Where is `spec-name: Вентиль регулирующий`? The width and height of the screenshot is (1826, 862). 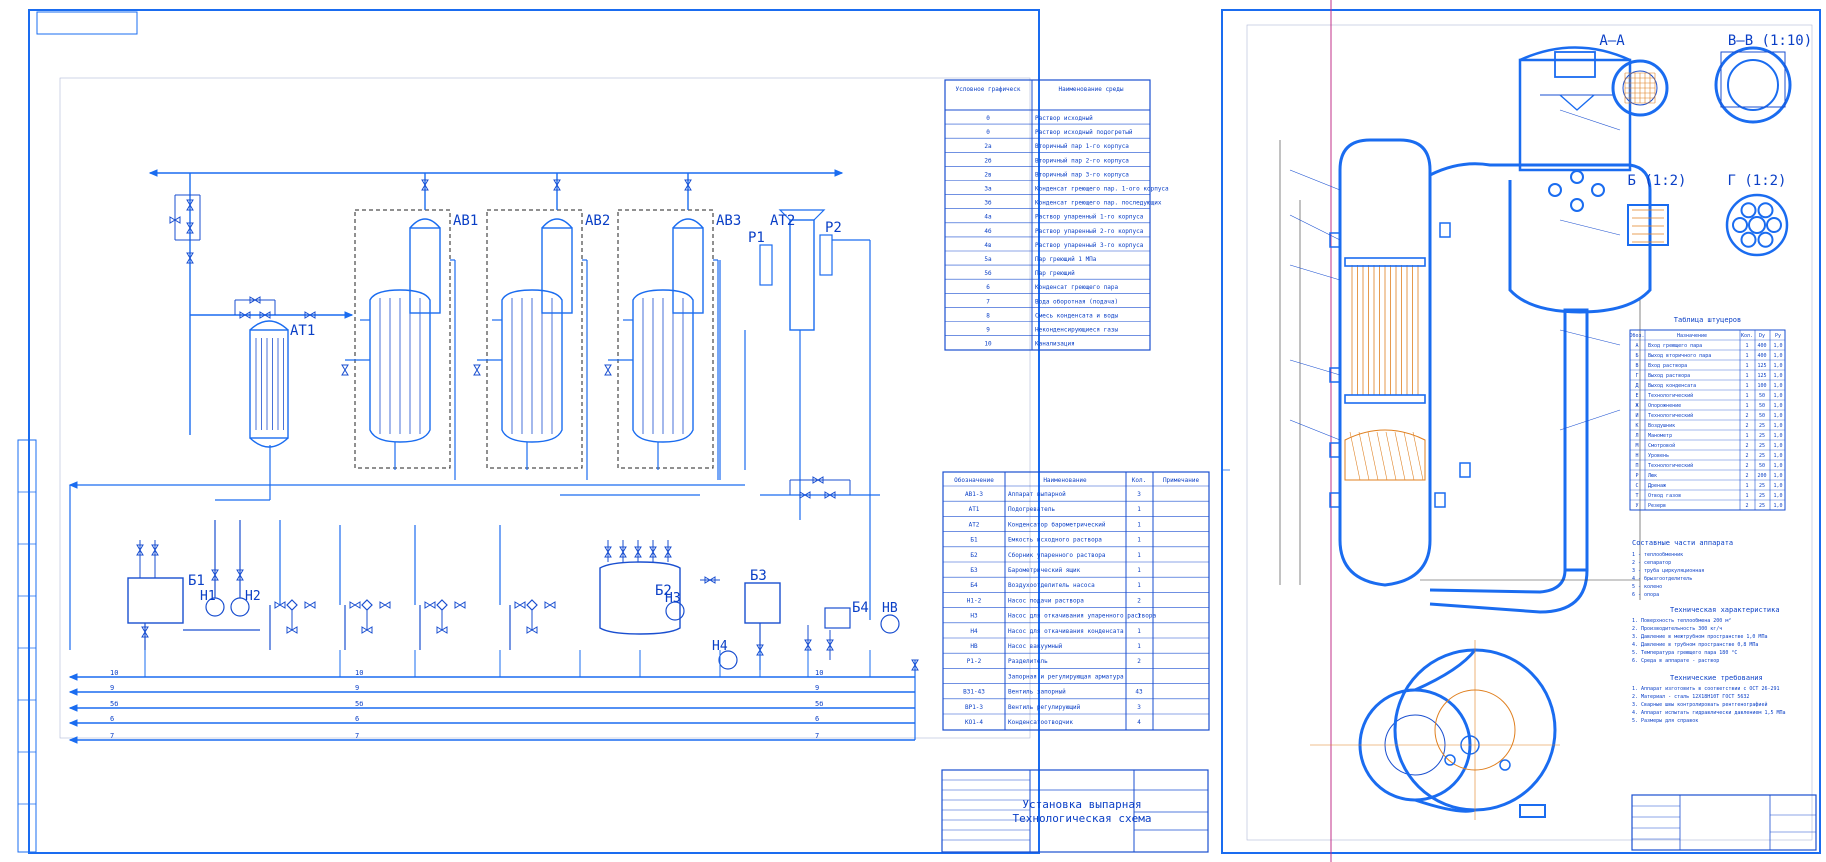 spec-name: Вентиль регулирующий is located at coordinates (1044, 707).